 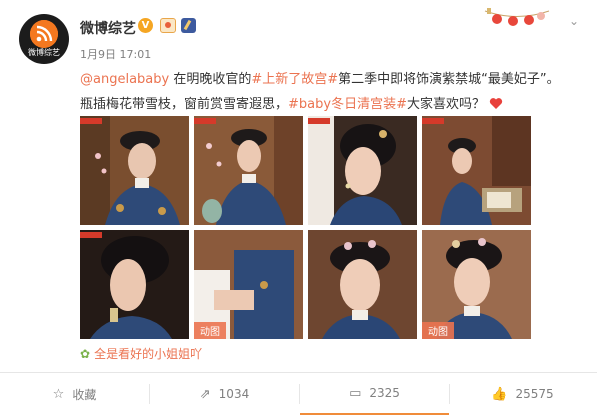 I want to click on post-time: 1月9日 17:01, so click(x=115, y=54).